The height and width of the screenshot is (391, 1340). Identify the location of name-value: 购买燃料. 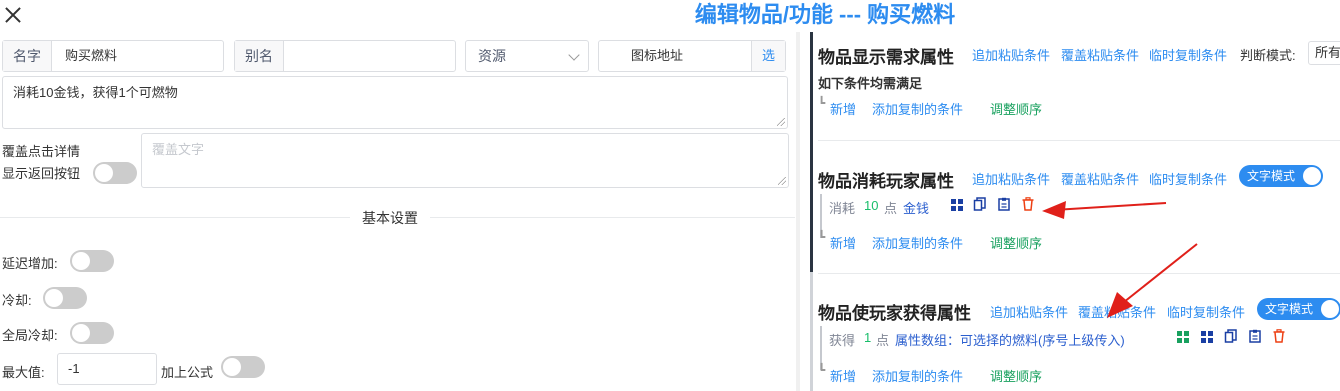
(91, 55).